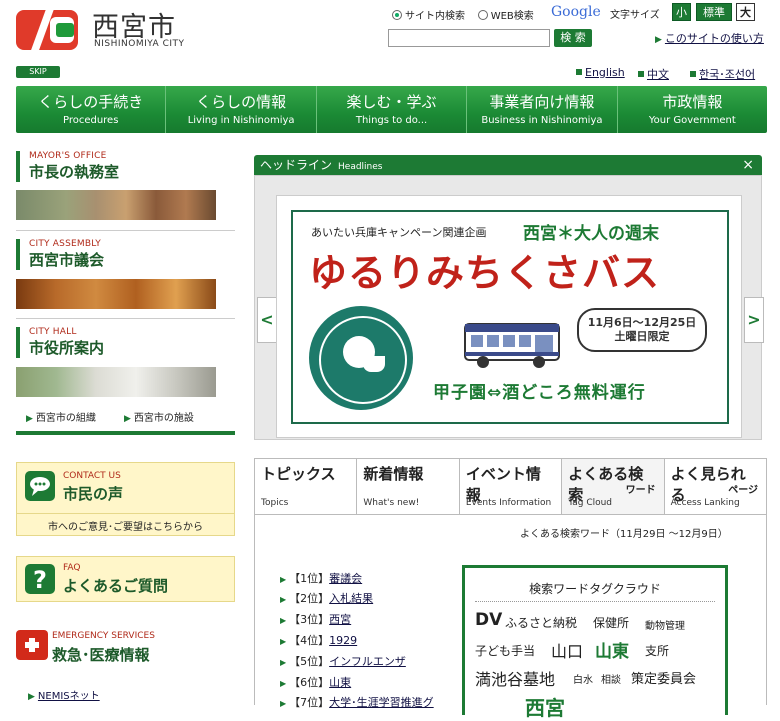 The width and height of the screenshot is (780, 721). I want to click on search-button: 検 索, so click(573, 38).